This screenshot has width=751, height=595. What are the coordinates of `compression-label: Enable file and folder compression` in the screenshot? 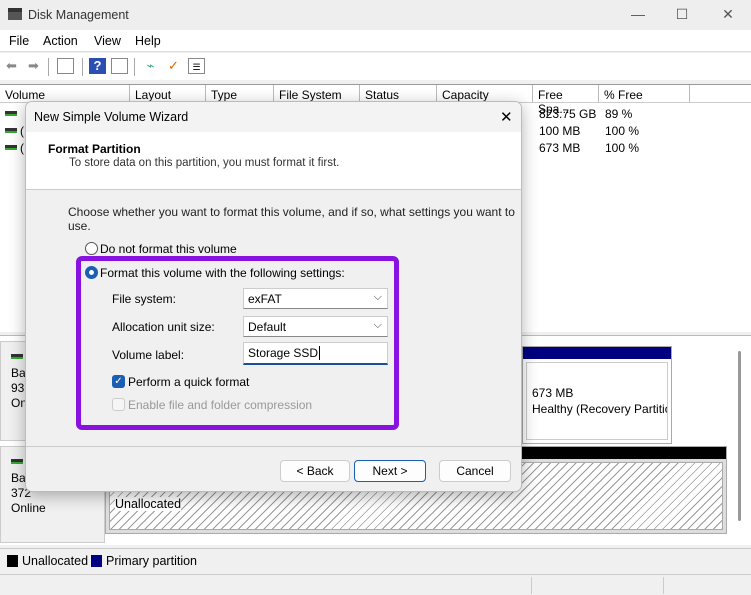 It's located at (220, 405).